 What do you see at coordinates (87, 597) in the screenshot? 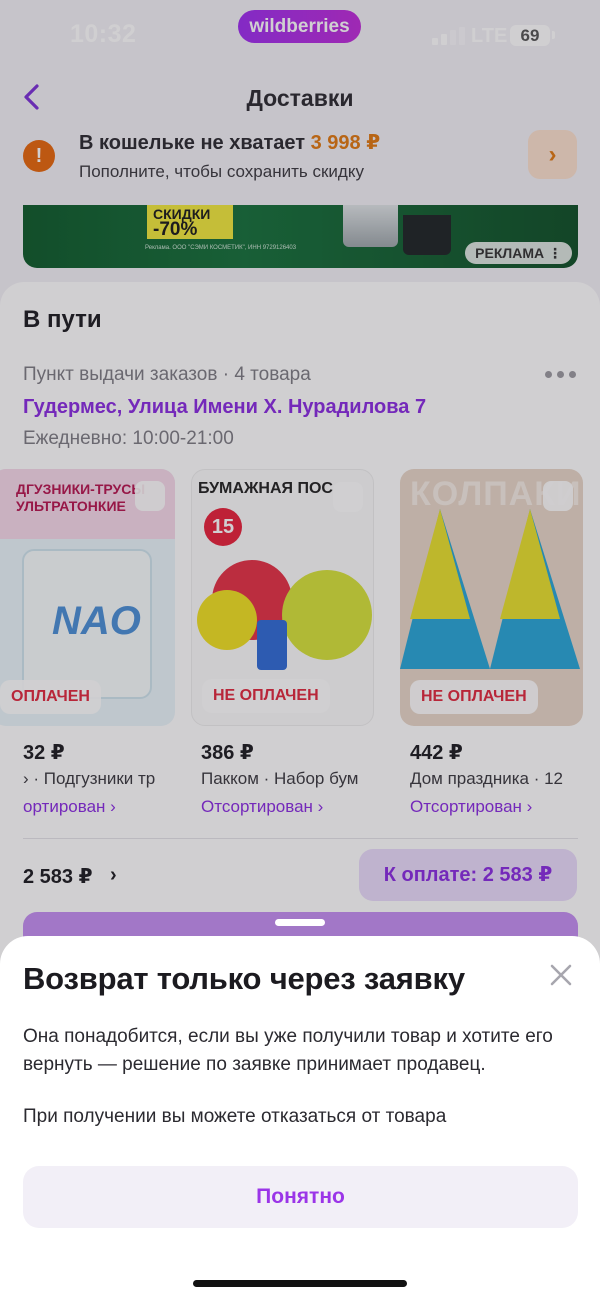
I see `product-image: ДГУЗНИКИ-ТРУСЫ УЛЬТРАТОНКИЕ NAO ОПЛАЧЕН` at bounding box center [87, 597].